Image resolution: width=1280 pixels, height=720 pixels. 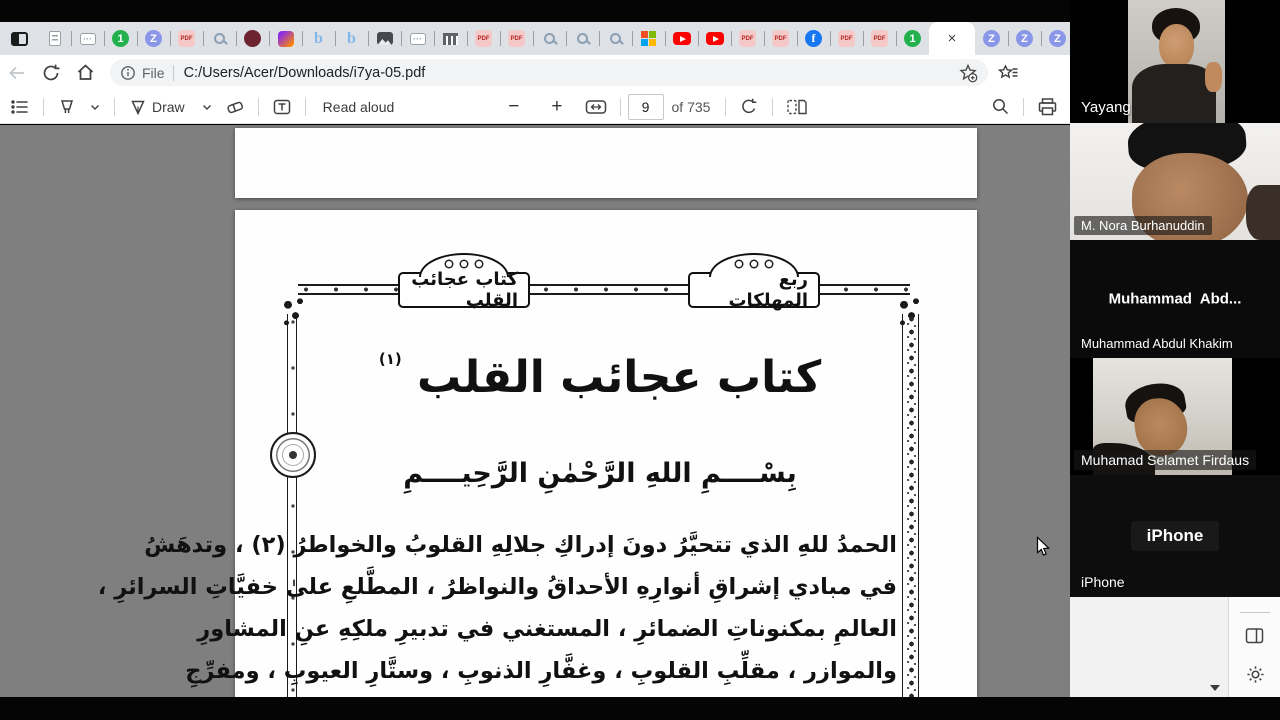 I want to click on page-view-button, so click(x=797, y=107).